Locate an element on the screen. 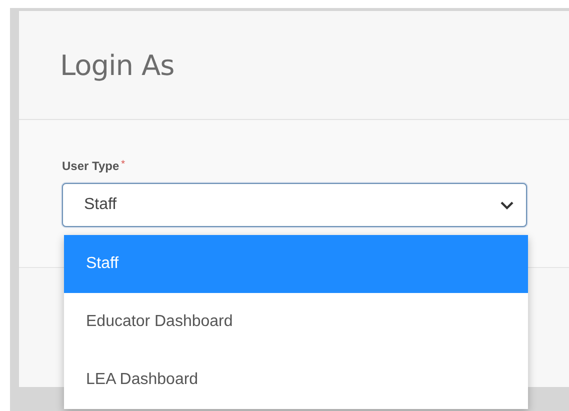 The height and width of the screenshot is (411, 569). user-type-select: Staff is located at coordinates (294, 205).